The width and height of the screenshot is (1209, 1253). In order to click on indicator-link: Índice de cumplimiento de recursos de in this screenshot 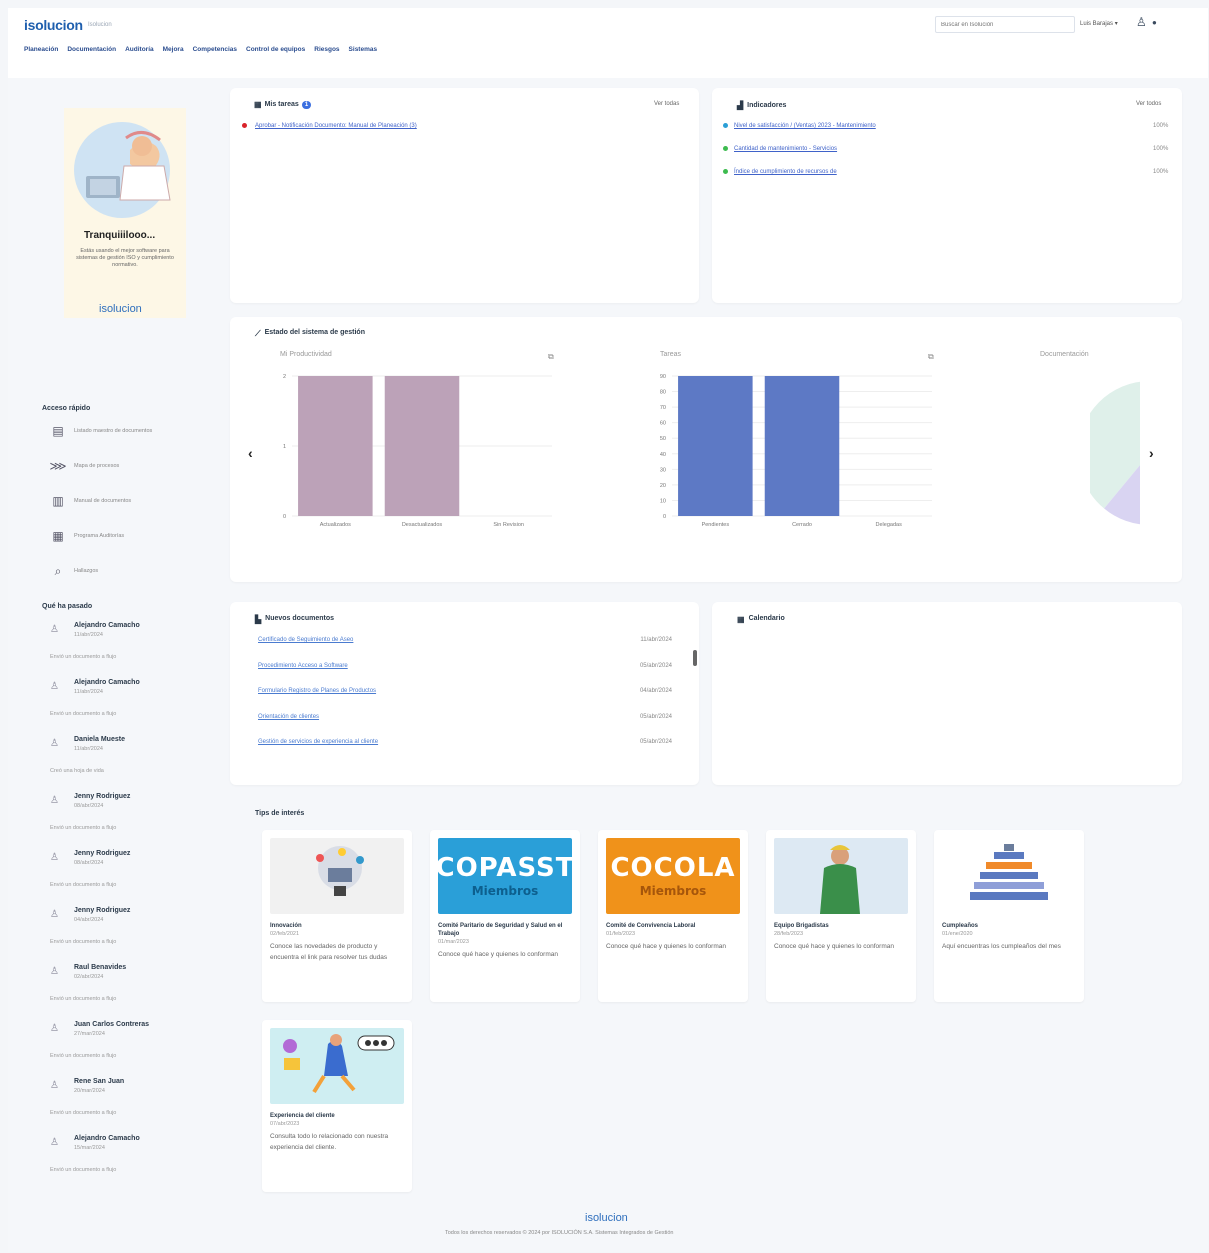, I will do `click(785, 172)`.